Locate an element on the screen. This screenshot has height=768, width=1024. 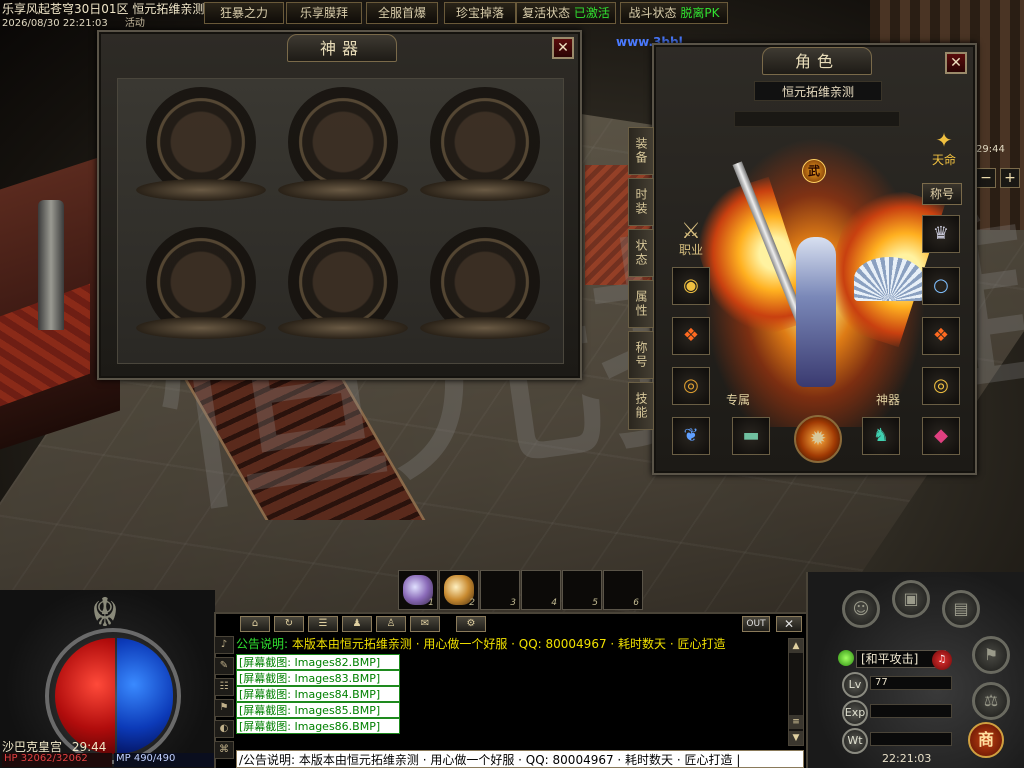
top-button-kuangbao: 狂暴之力 is located at coordinates (244, 13).